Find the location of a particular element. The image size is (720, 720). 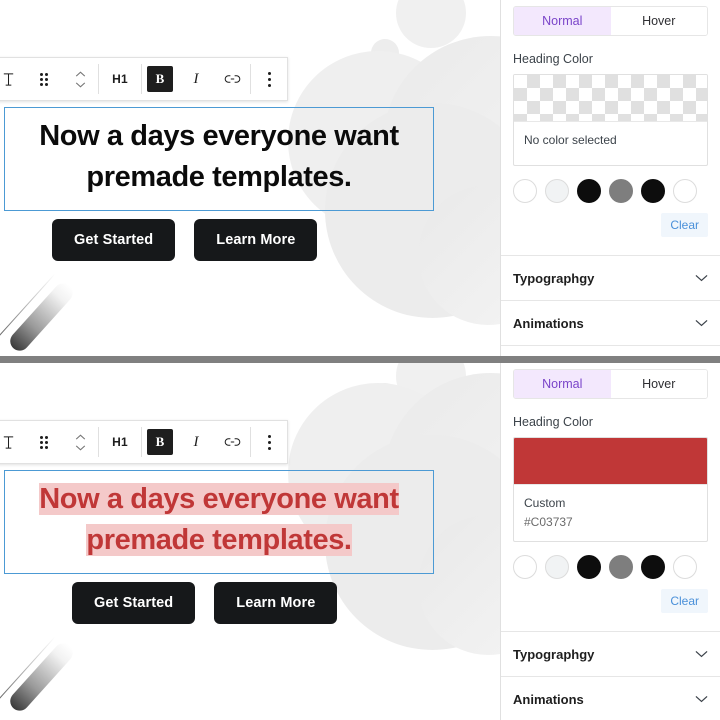

italic-label: I is located at coordinates (196, 441).